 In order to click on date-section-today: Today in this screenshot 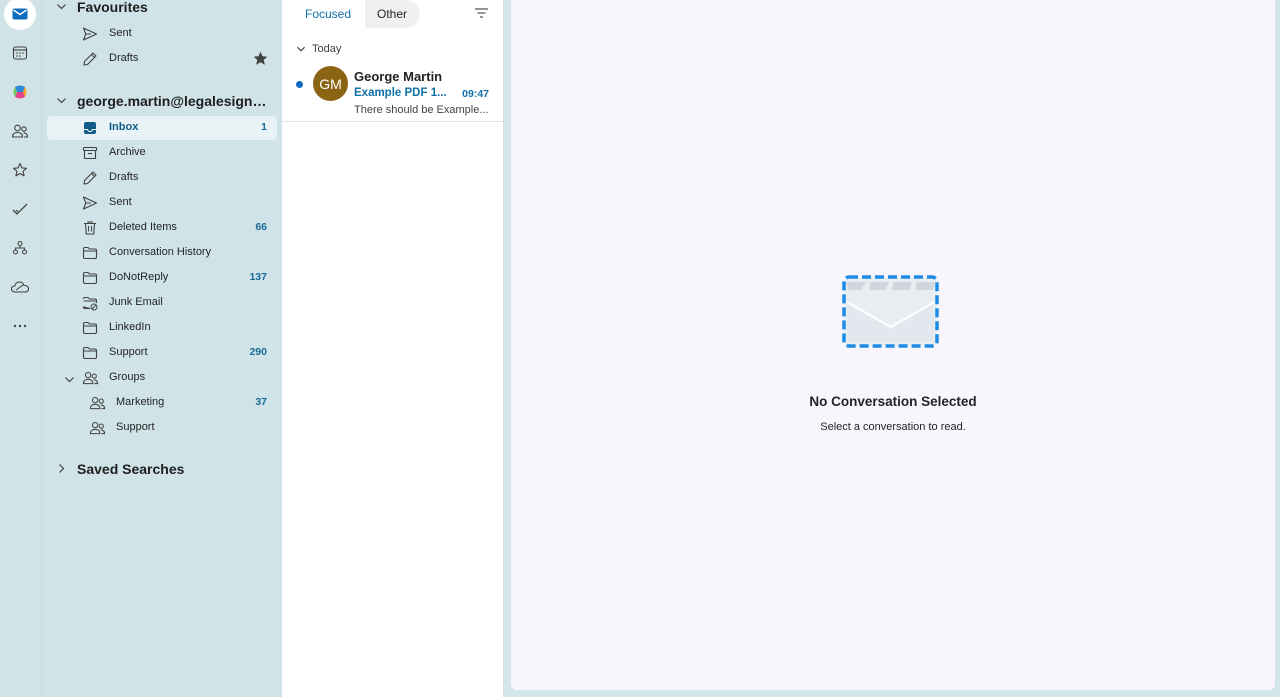, I will do `click(318, 49)`.